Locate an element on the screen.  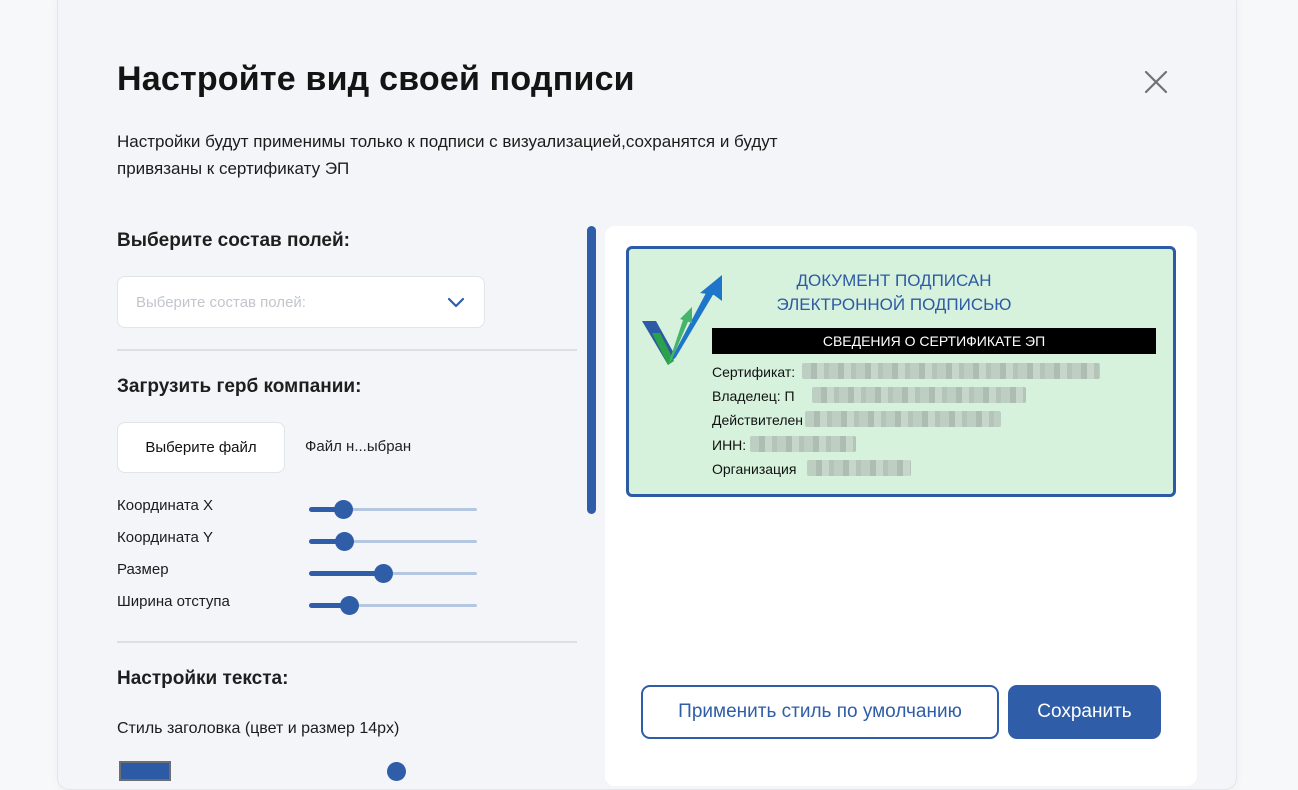
fields-select-placeholder: Выберите состав полей: is located at coordinates (221, 302).